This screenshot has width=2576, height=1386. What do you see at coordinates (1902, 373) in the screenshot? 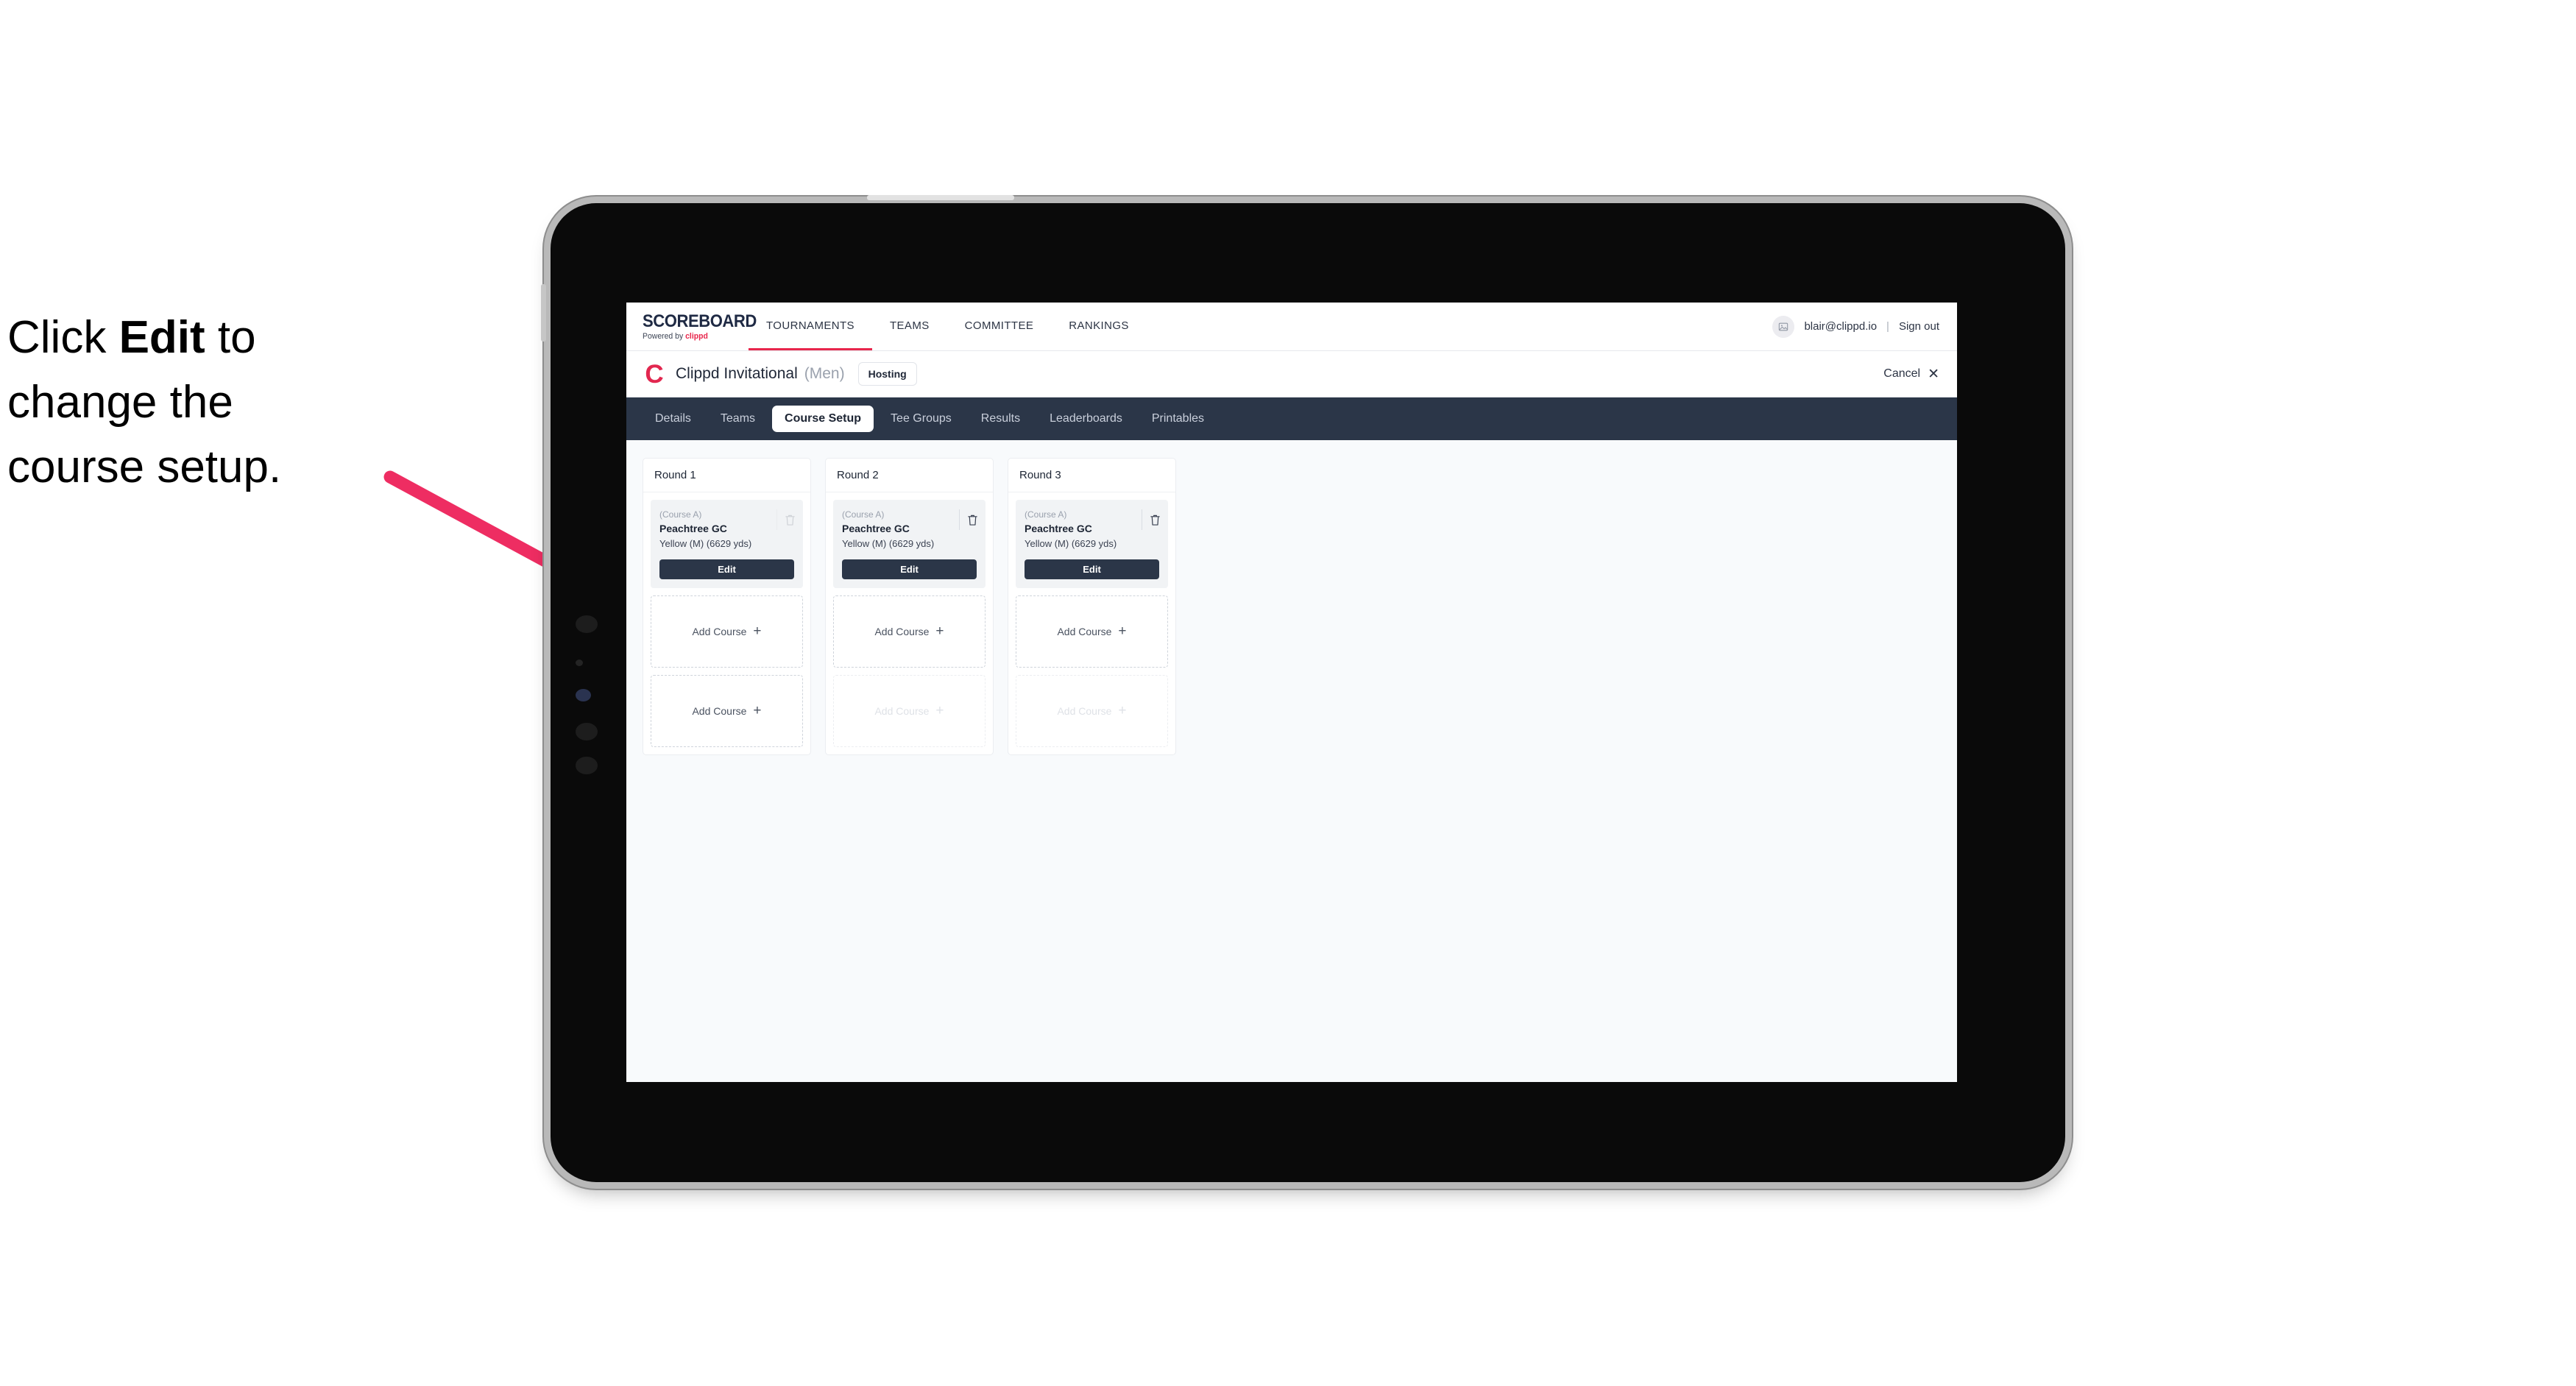
I see `cancel-label: Cancel` at bounding box center [1902, 373].